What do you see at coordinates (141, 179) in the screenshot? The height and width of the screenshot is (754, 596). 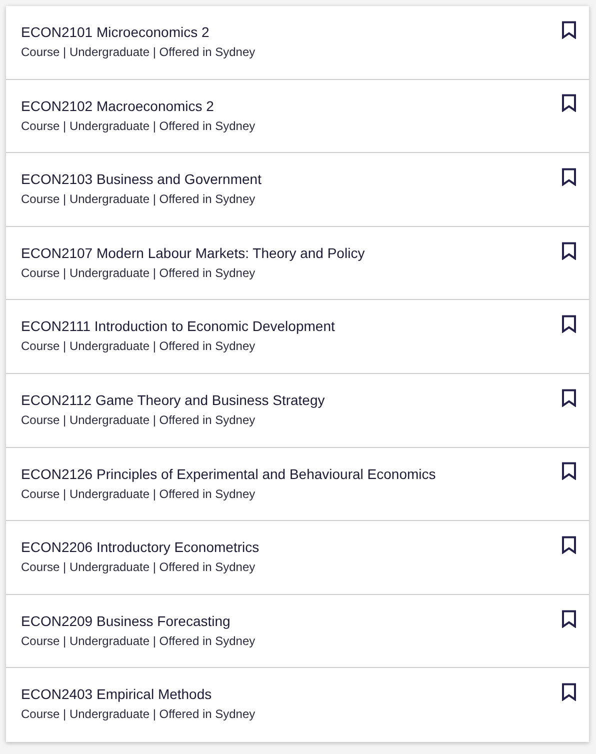 I see `course-title-link: ECON2103 Business and Government` at bounding box center [141, 179].